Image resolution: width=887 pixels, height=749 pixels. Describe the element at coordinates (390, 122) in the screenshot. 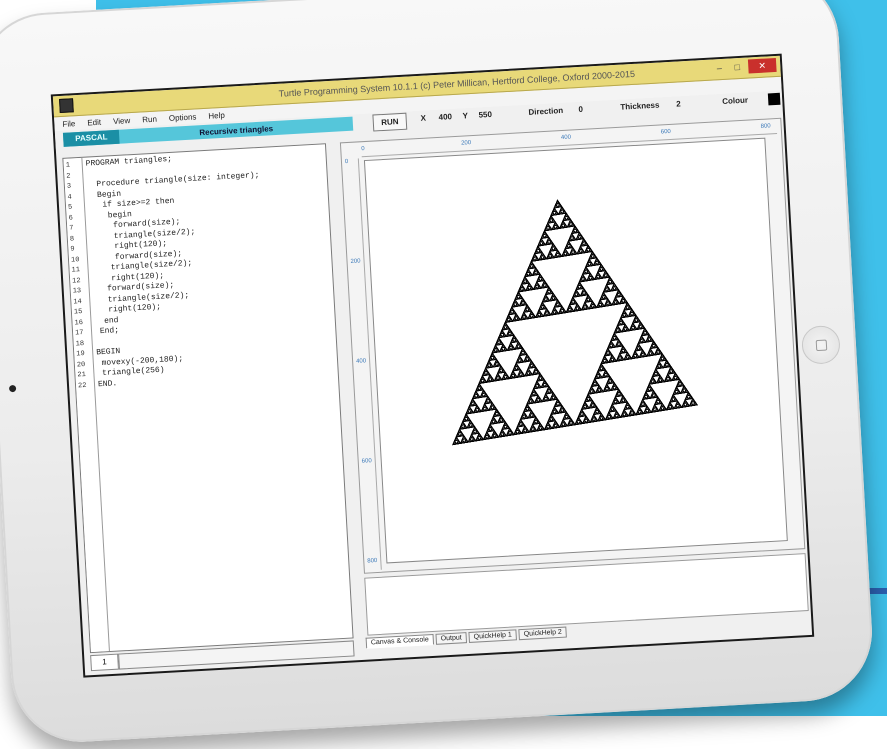

I see `run-button: RUN` at that location.